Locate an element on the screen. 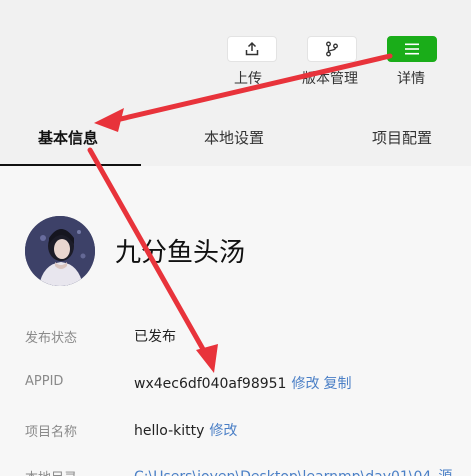 The image size is (471, 476). menu-icon is located at coordinates (412, 49).